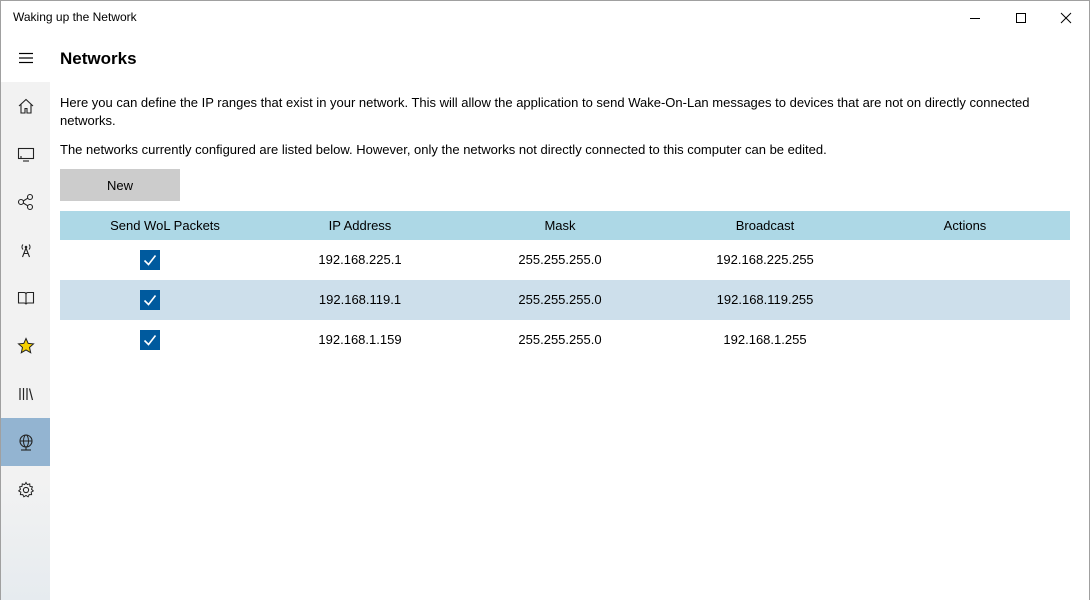 The width and height of the screenshot is (1090, 600). Describe the element at coordinates (360, 339) in the screenshot. I see `ip-address-cell: 192.168.1.159` at that location.